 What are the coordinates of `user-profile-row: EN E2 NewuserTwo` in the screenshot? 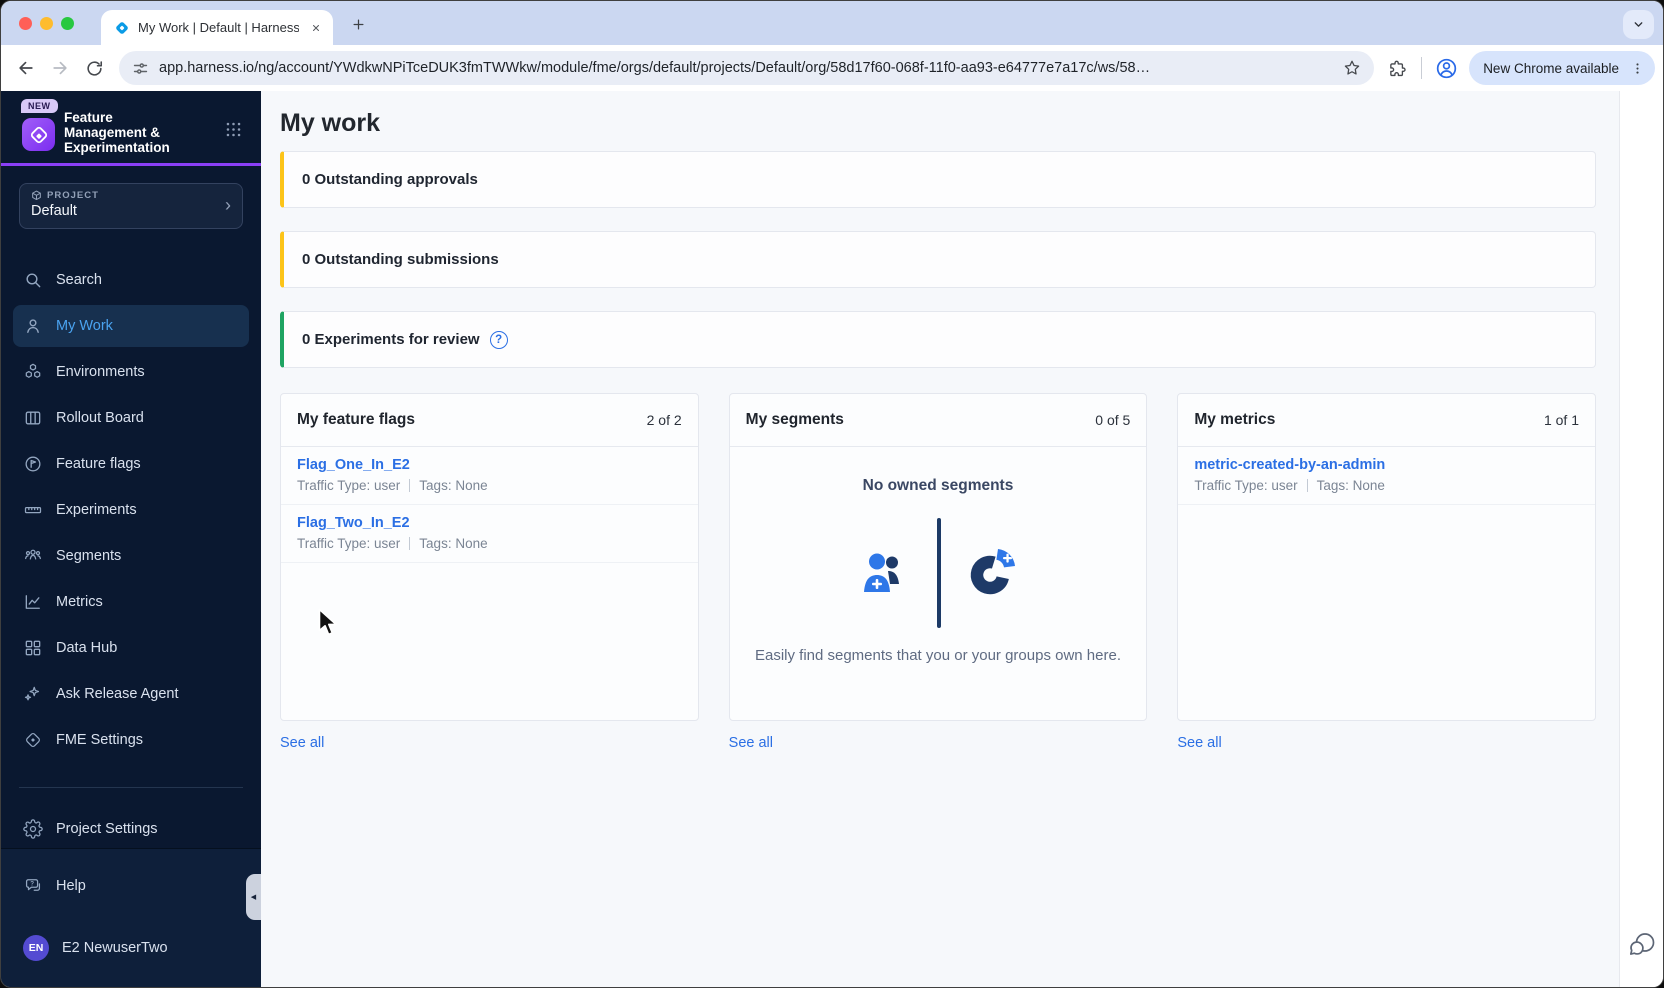 It's located at (131, 948).